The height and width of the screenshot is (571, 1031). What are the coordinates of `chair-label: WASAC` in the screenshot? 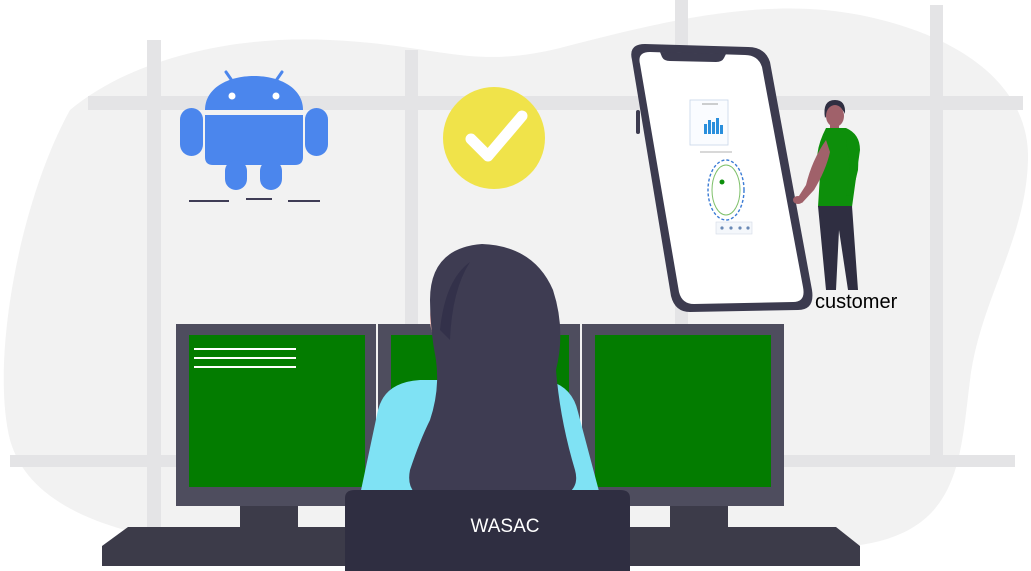 It's located at (505, 526).